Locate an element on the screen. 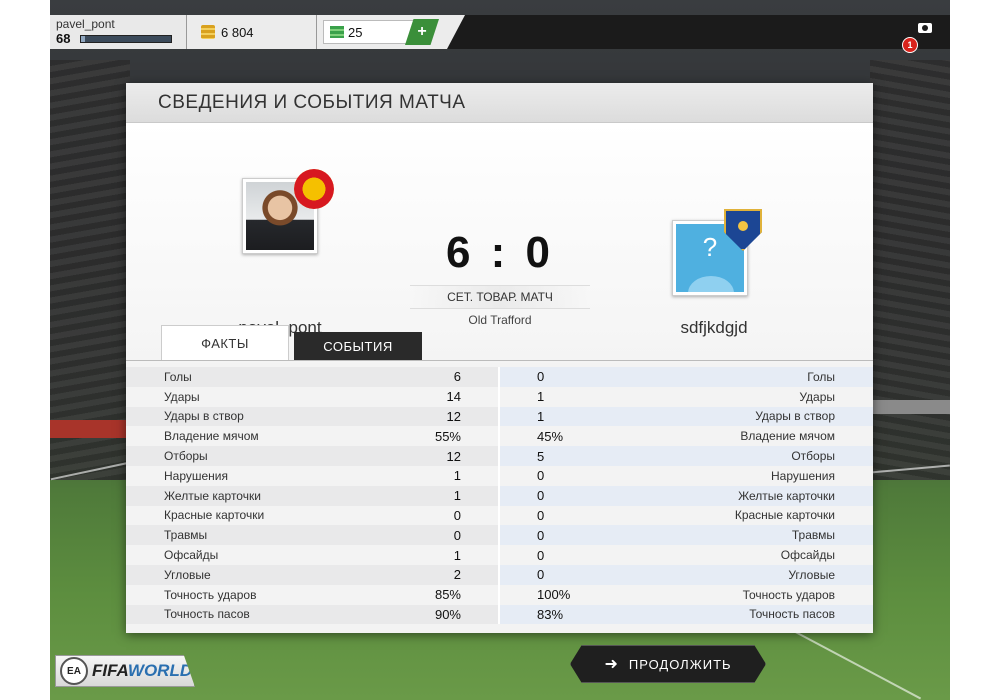 The width and height of the screenshot is (1000, 700). stat-away-half: 0 Офсайды is located at coordinates (685, 555).